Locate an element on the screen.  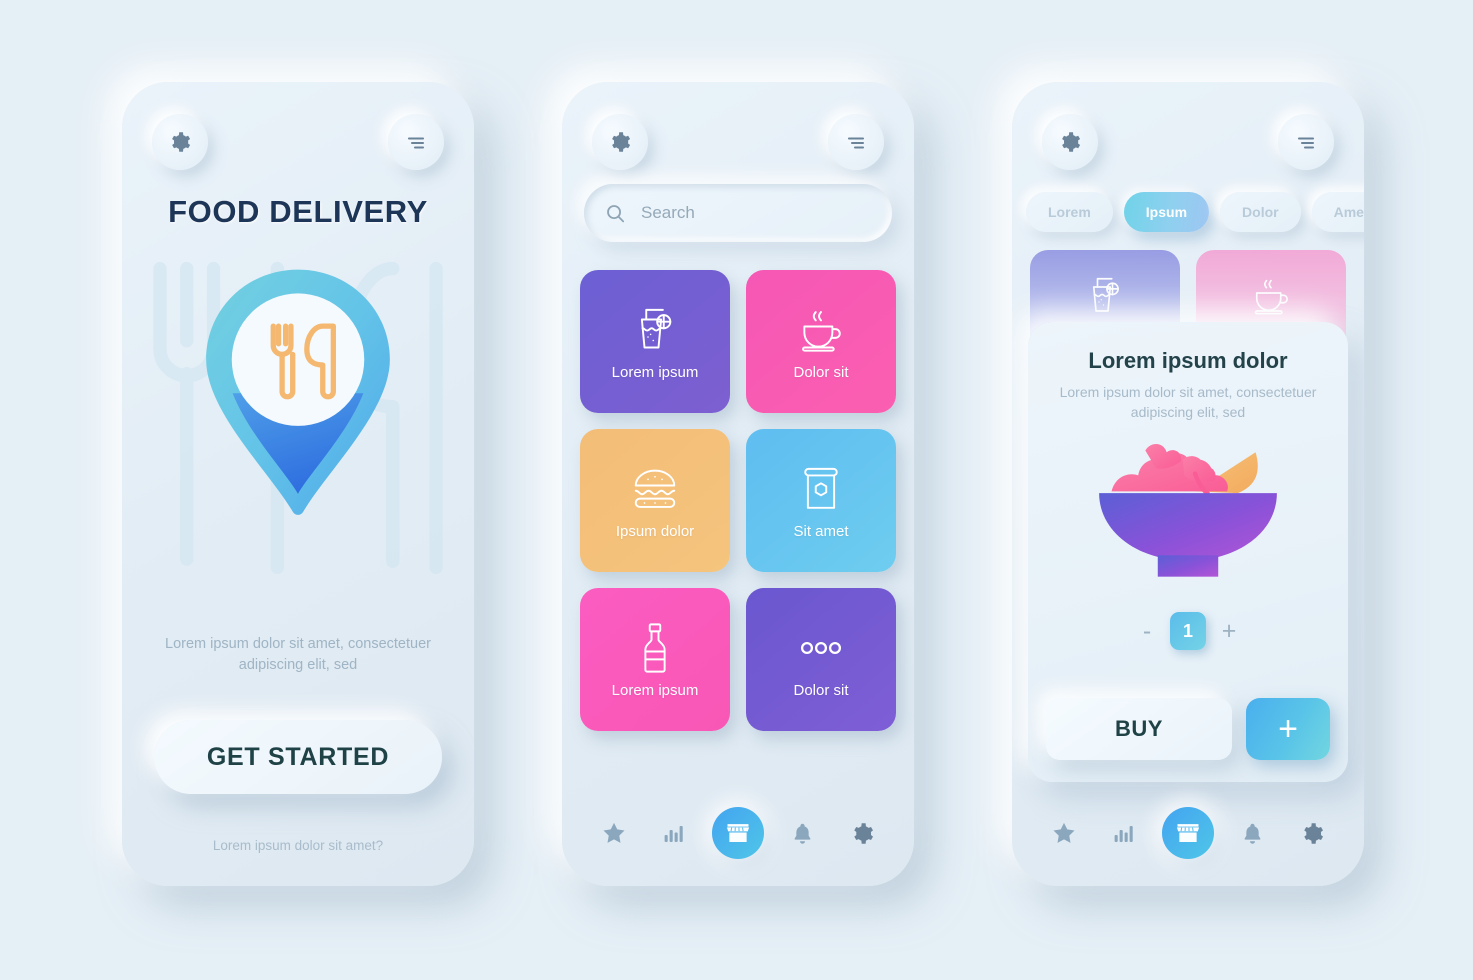
category-tile-burger: Ipsum dolor is located at coordinates (655, 500).